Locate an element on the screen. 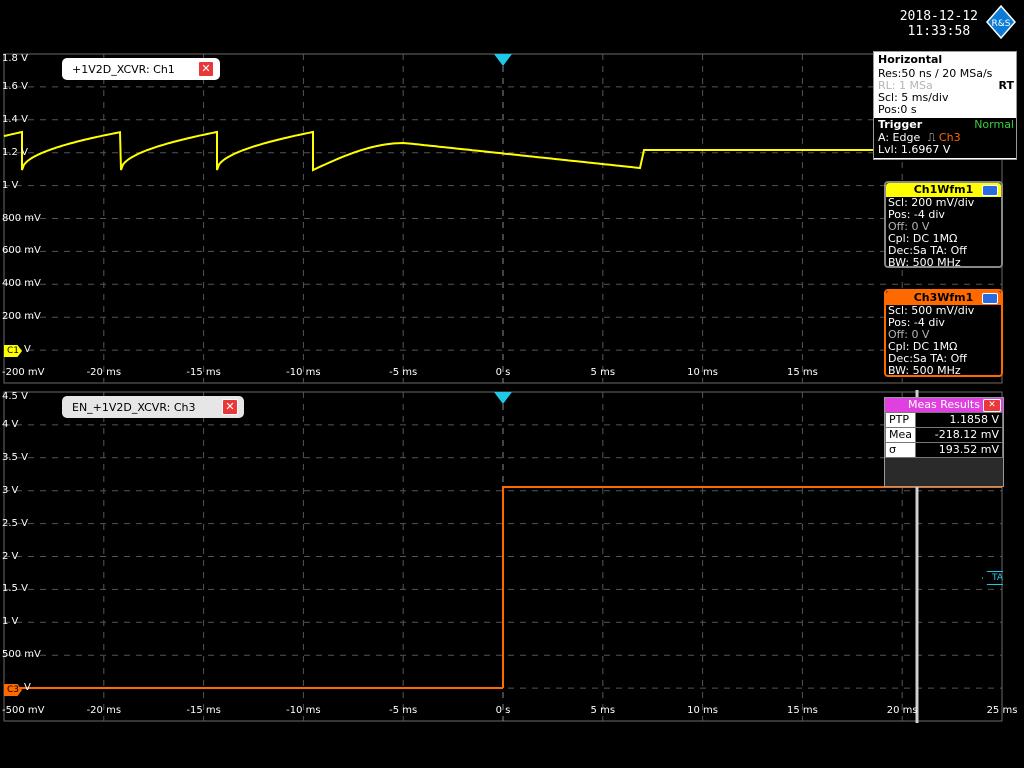 Image resolution: width=1024 pixels, height=768 pixels. meas-row: σ 193.52 mV is located at coordinates (944, 450).